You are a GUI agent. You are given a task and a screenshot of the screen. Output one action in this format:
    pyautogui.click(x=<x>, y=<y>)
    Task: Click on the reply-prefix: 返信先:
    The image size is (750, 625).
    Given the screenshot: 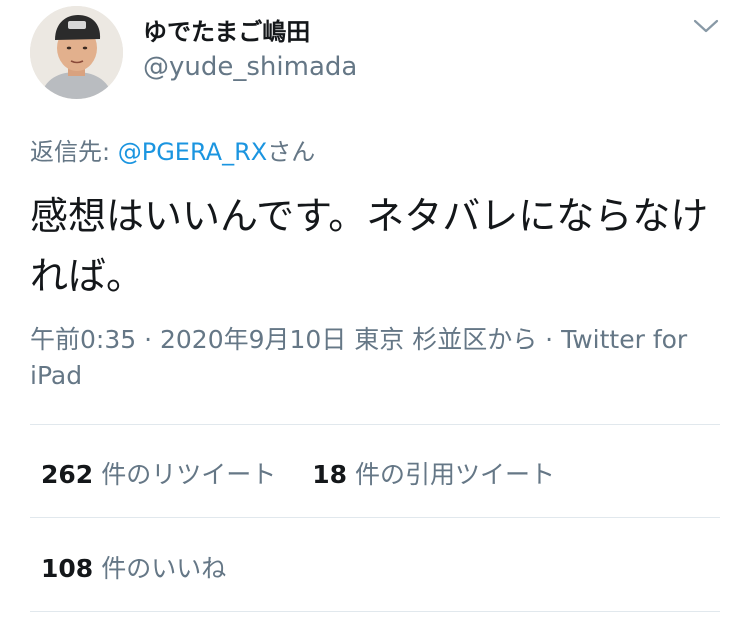 What is the action you would take?
    pyautogui.click(x=74, y=152)
    